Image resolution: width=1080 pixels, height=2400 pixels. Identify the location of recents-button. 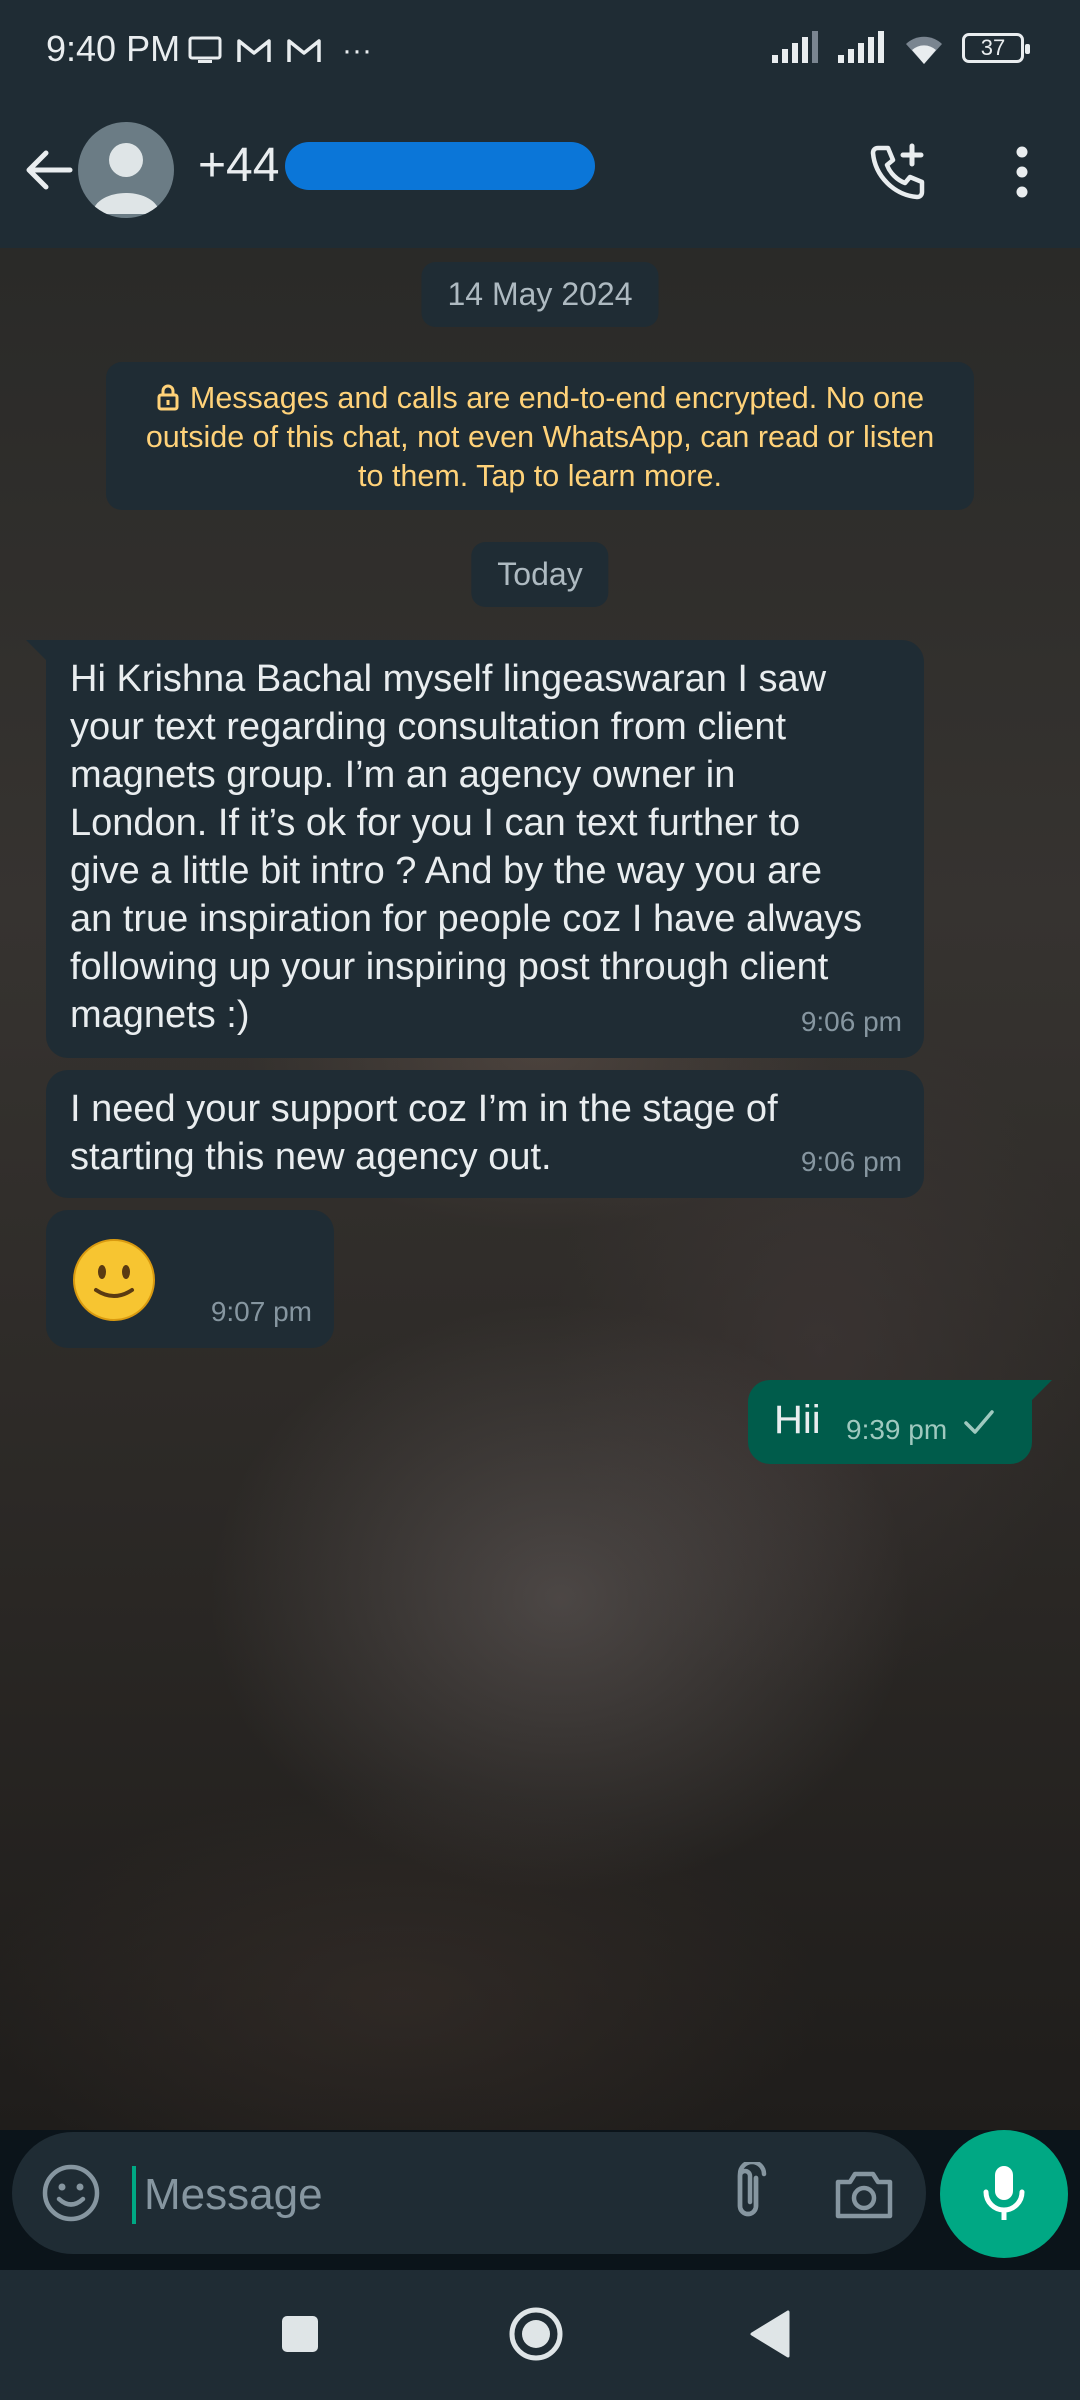
(300, 2334).